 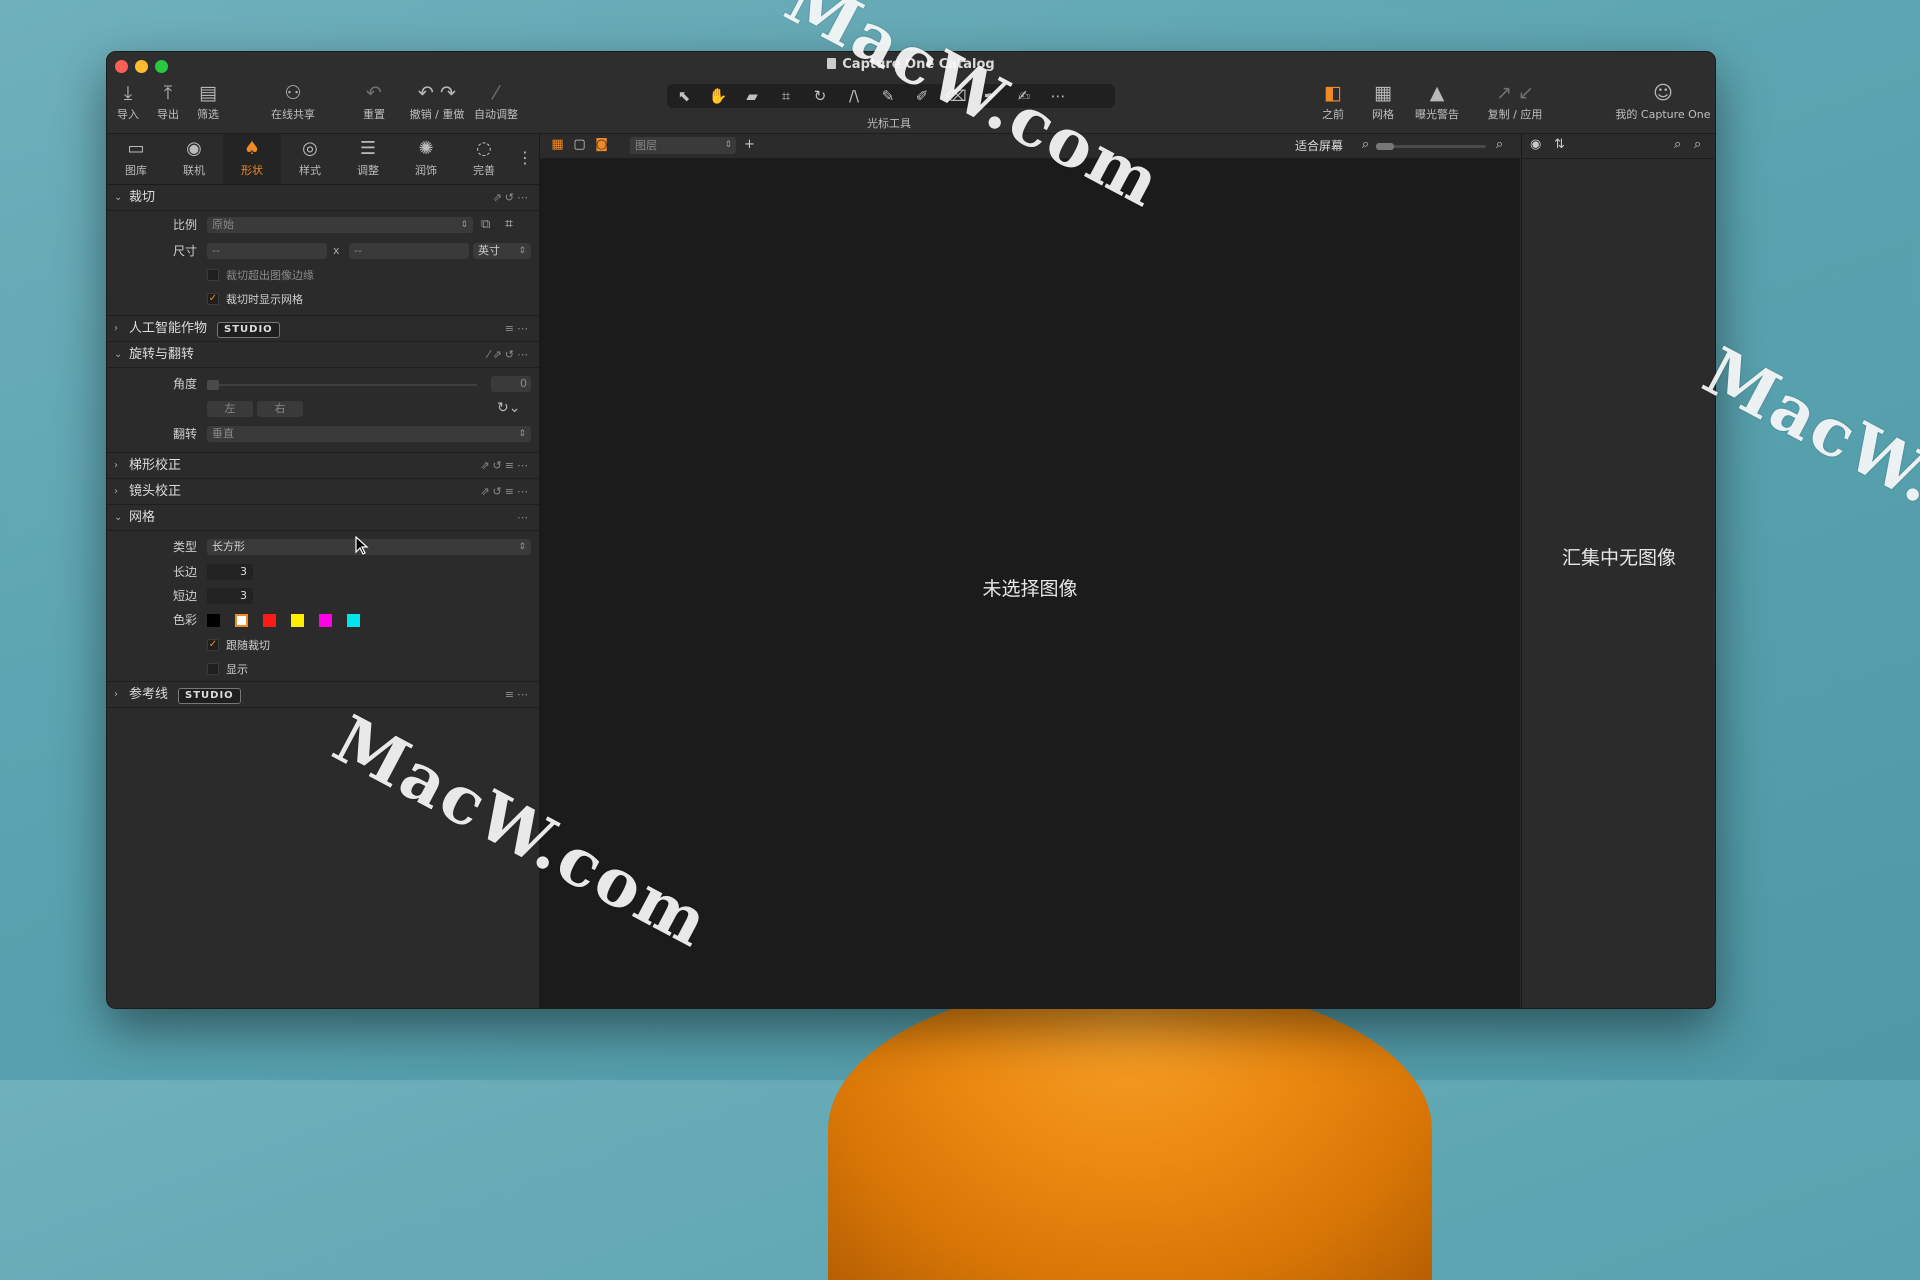 What do you see at coordinates (293, 93) in the screenshot?
I see `people-icon: ⚇` at bounding box center [293, 93].